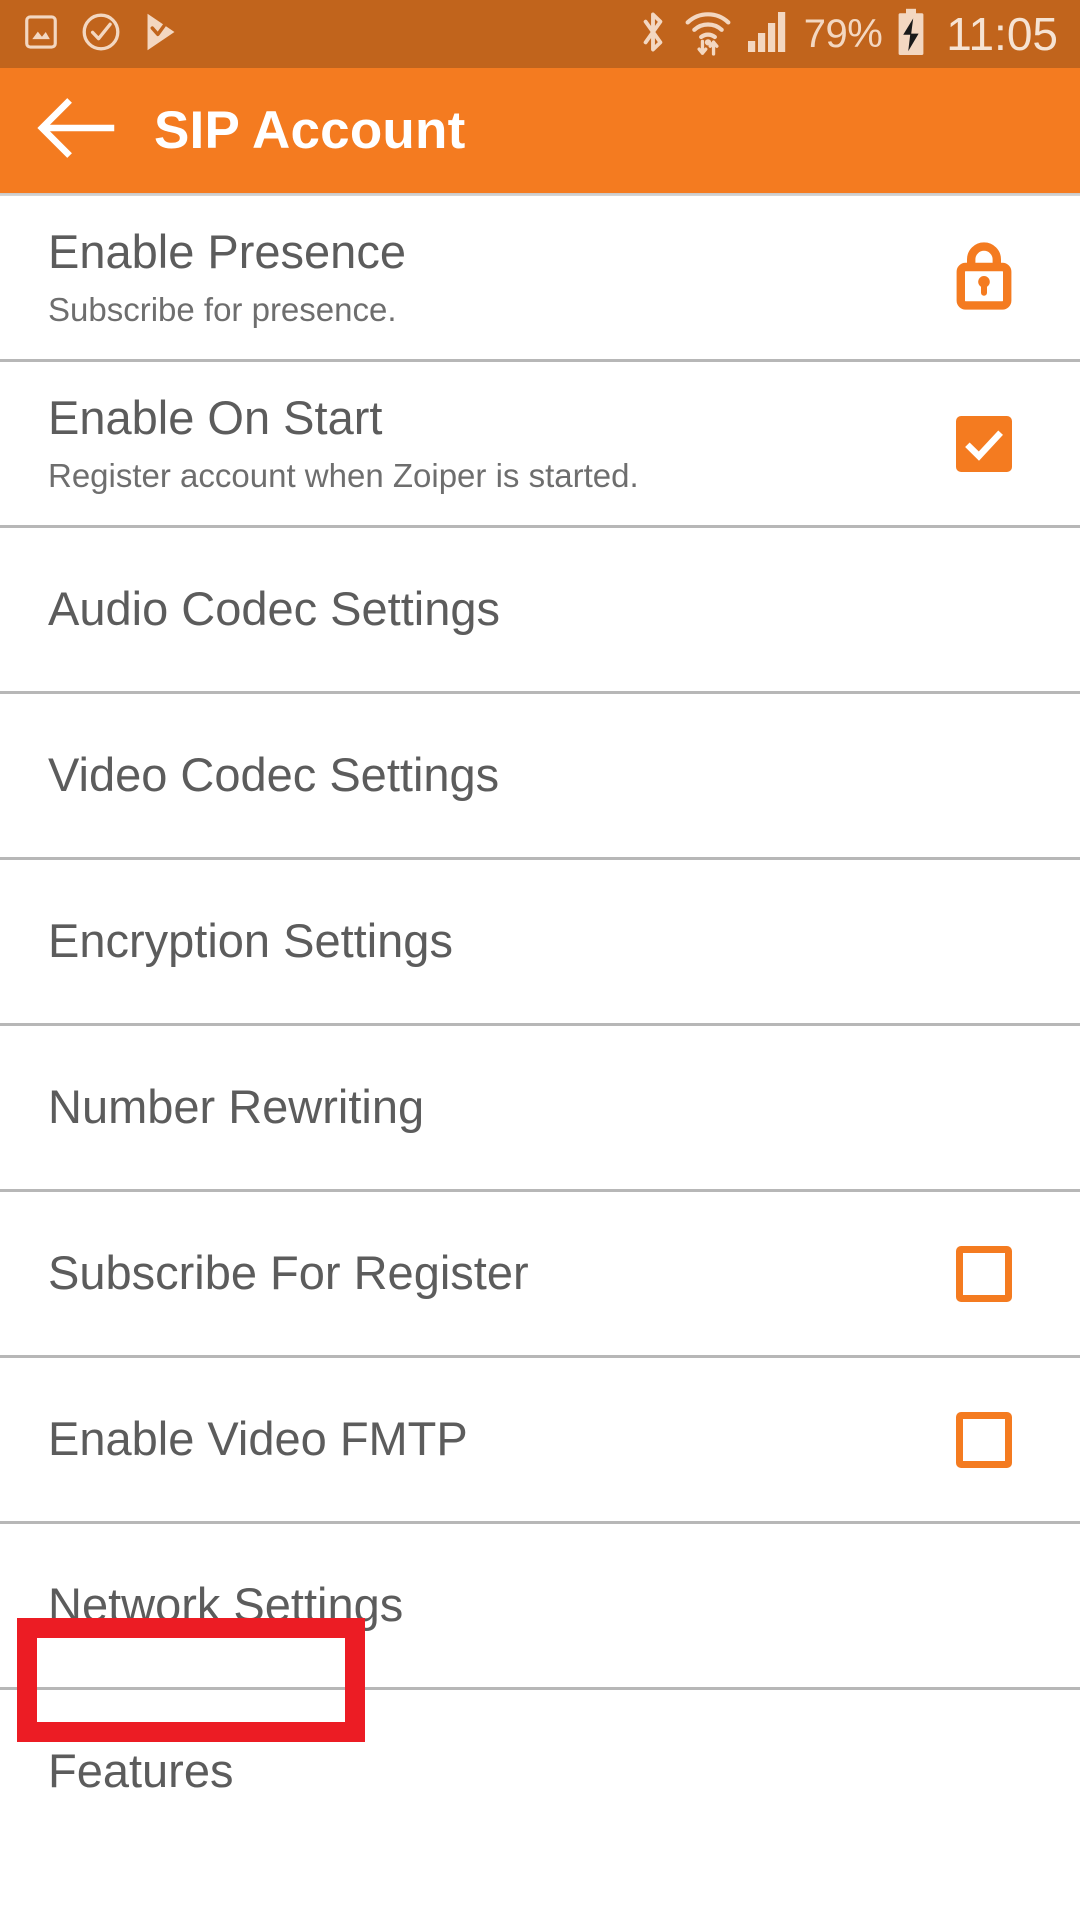  What do you see at coordinates (492, 276) in the screenshot?
I see `row-texts: Enable Presence Subscribe for presence.` at bounding box center [492, 276].